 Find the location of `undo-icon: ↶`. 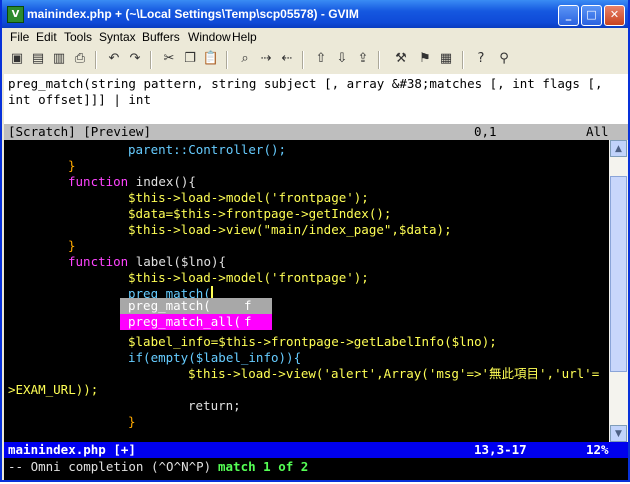

undo-icon: ↶ is located at coordinates (114, 59).